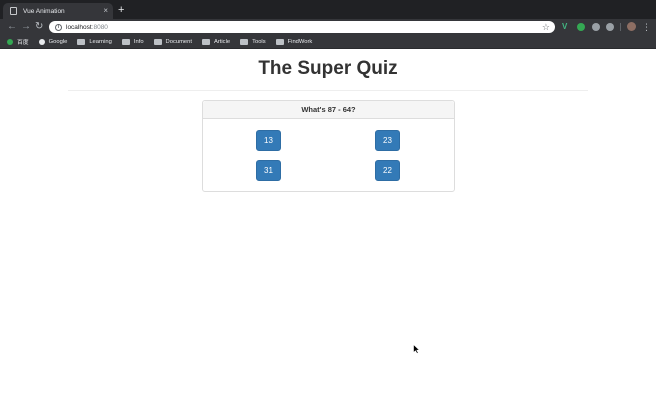  What do you see at coordinates (328, 68) in the screenshot?
I see `page-title: The Super Quiz` at bounding box center [328, 68].